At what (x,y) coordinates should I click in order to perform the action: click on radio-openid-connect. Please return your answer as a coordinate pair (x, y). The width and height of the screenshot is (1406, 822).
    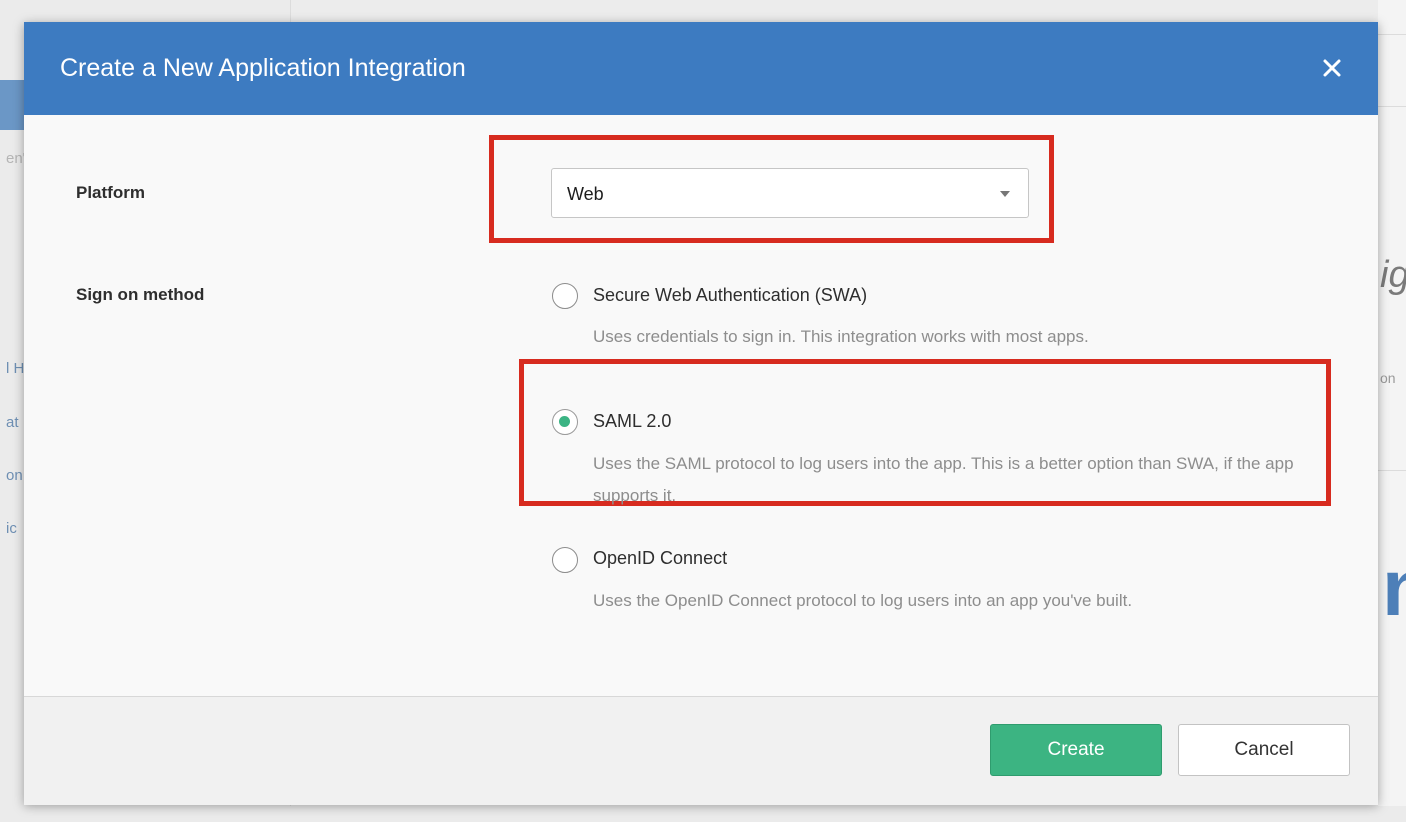
    Looking at the image, I should click on (565, 560).